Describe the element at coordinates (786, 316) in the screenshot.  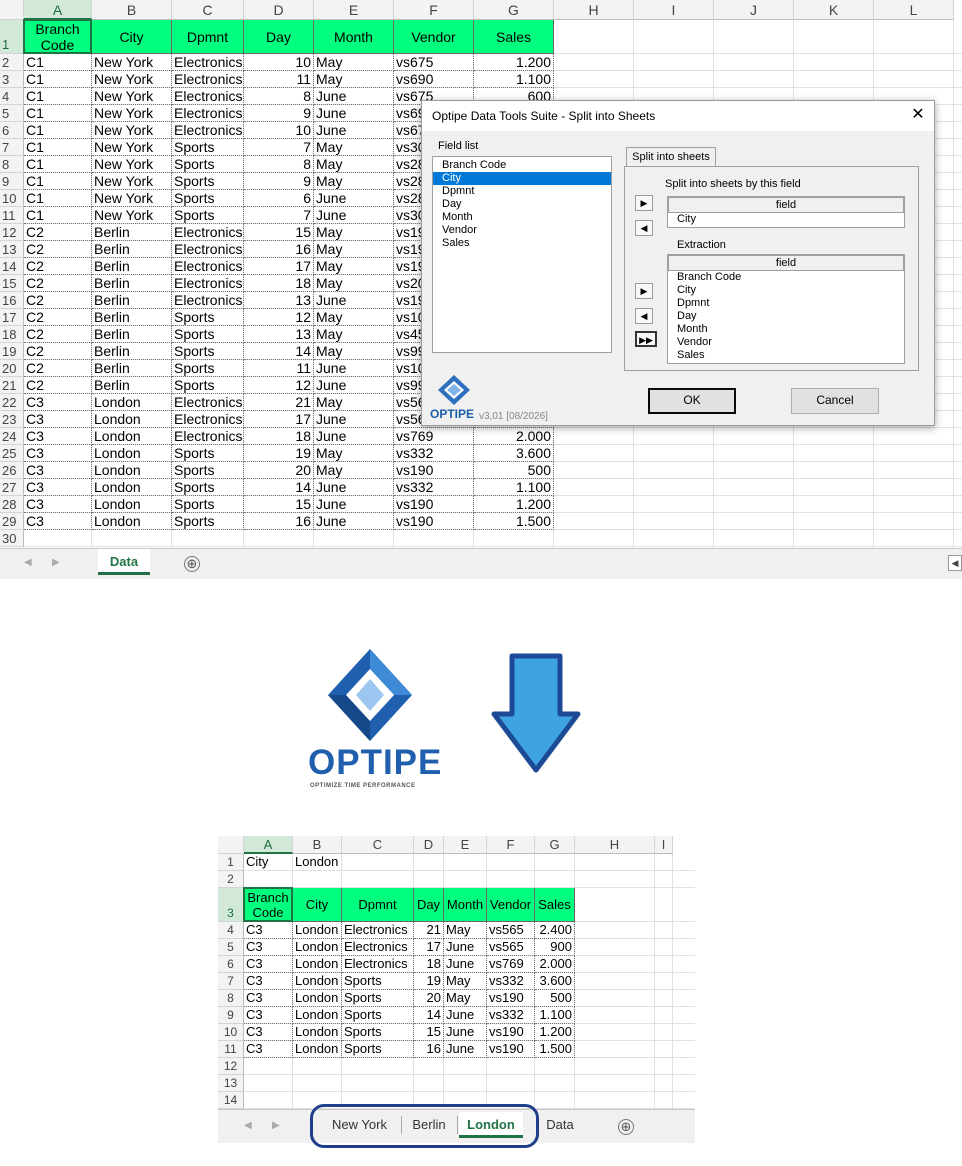
I see `extraction-list-item: Day` at that location.